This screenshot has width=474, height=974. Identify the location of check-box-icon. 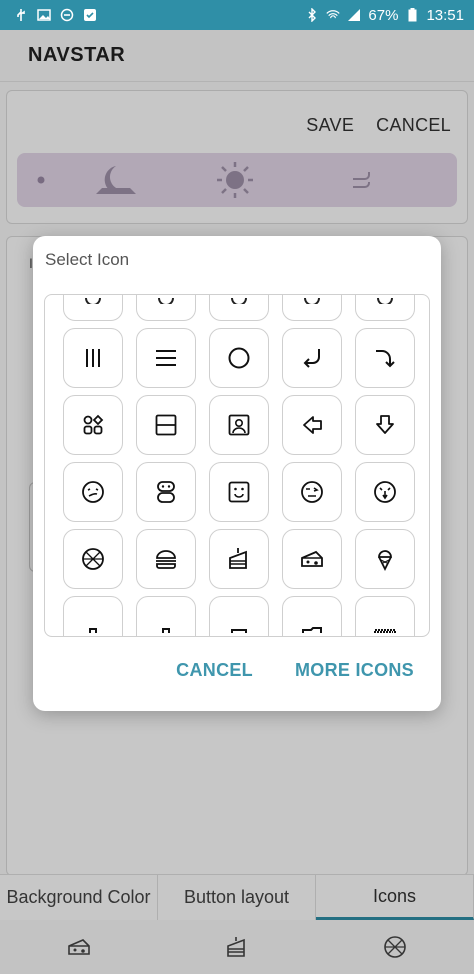
(90, 15).